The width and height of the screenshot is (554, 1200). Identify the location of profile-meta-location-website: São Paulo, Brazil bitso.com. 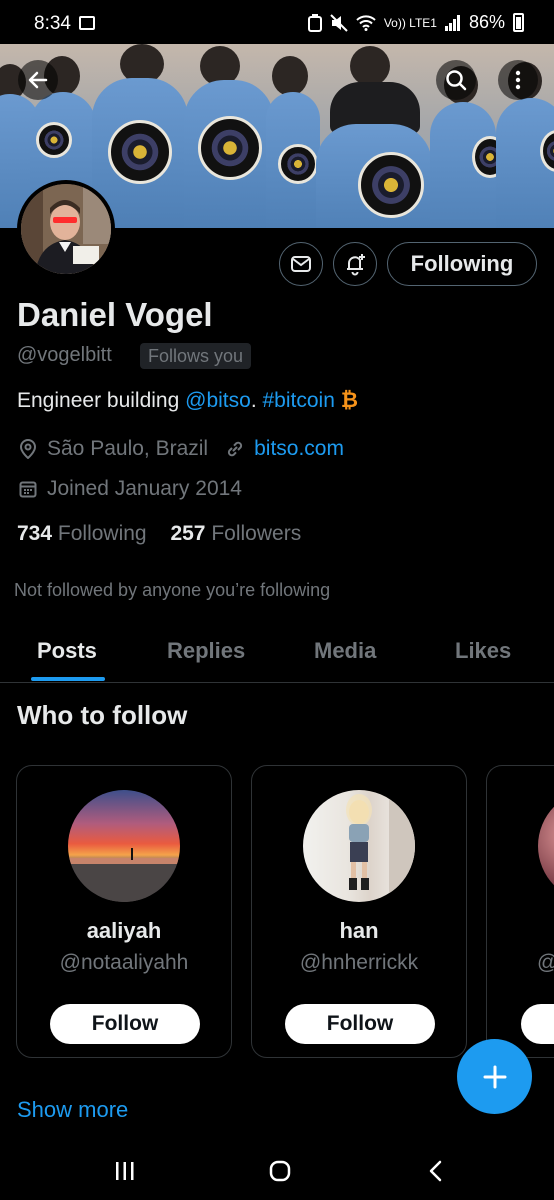
(180, 449).